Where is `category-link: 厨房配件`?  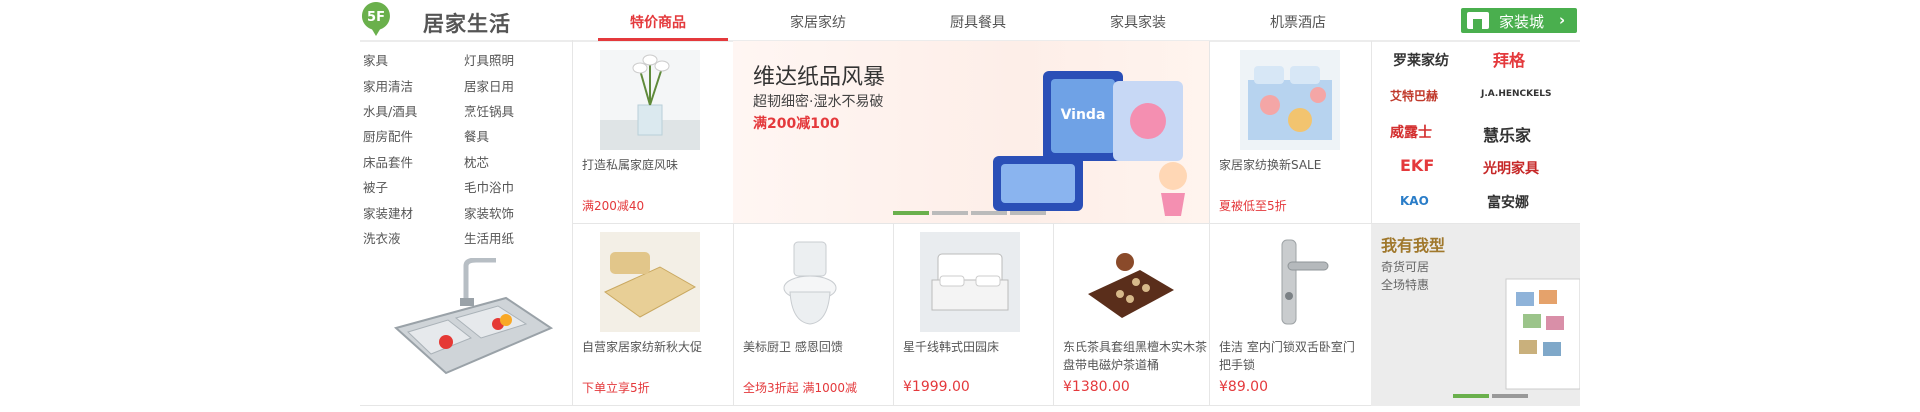 category-link: 厨房配件 is located at coordinates (388, 135).